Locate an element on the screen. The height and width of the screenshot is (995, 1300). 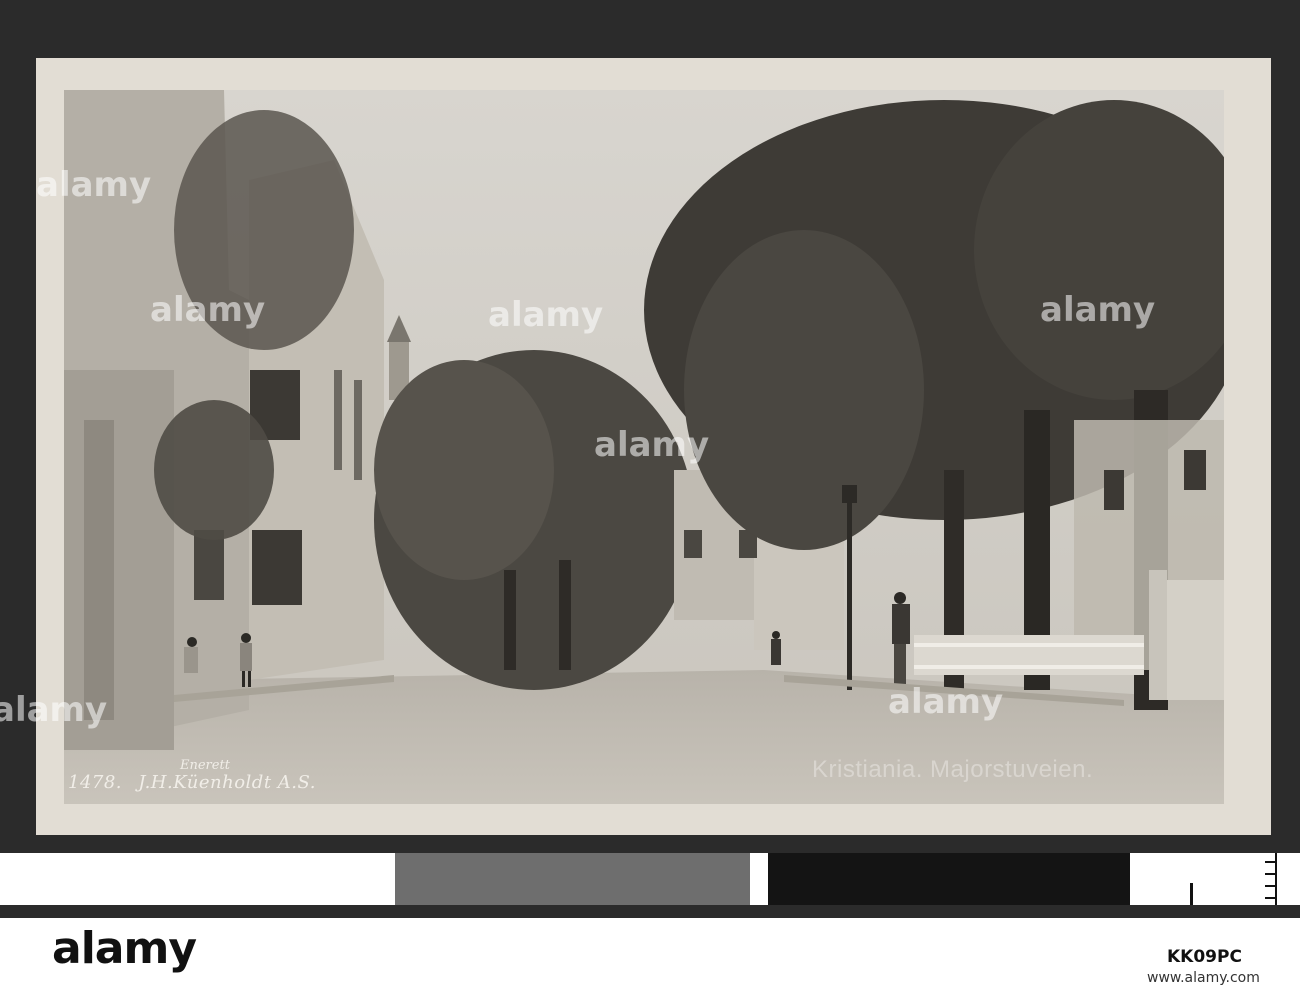
building-left-base is located at coordinates (119, 560).